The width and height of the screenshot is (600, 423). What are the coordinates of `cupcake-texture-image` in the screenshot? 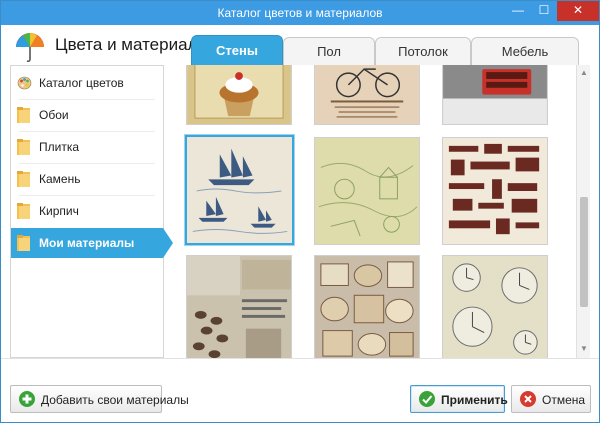 It's located at (239, 94).